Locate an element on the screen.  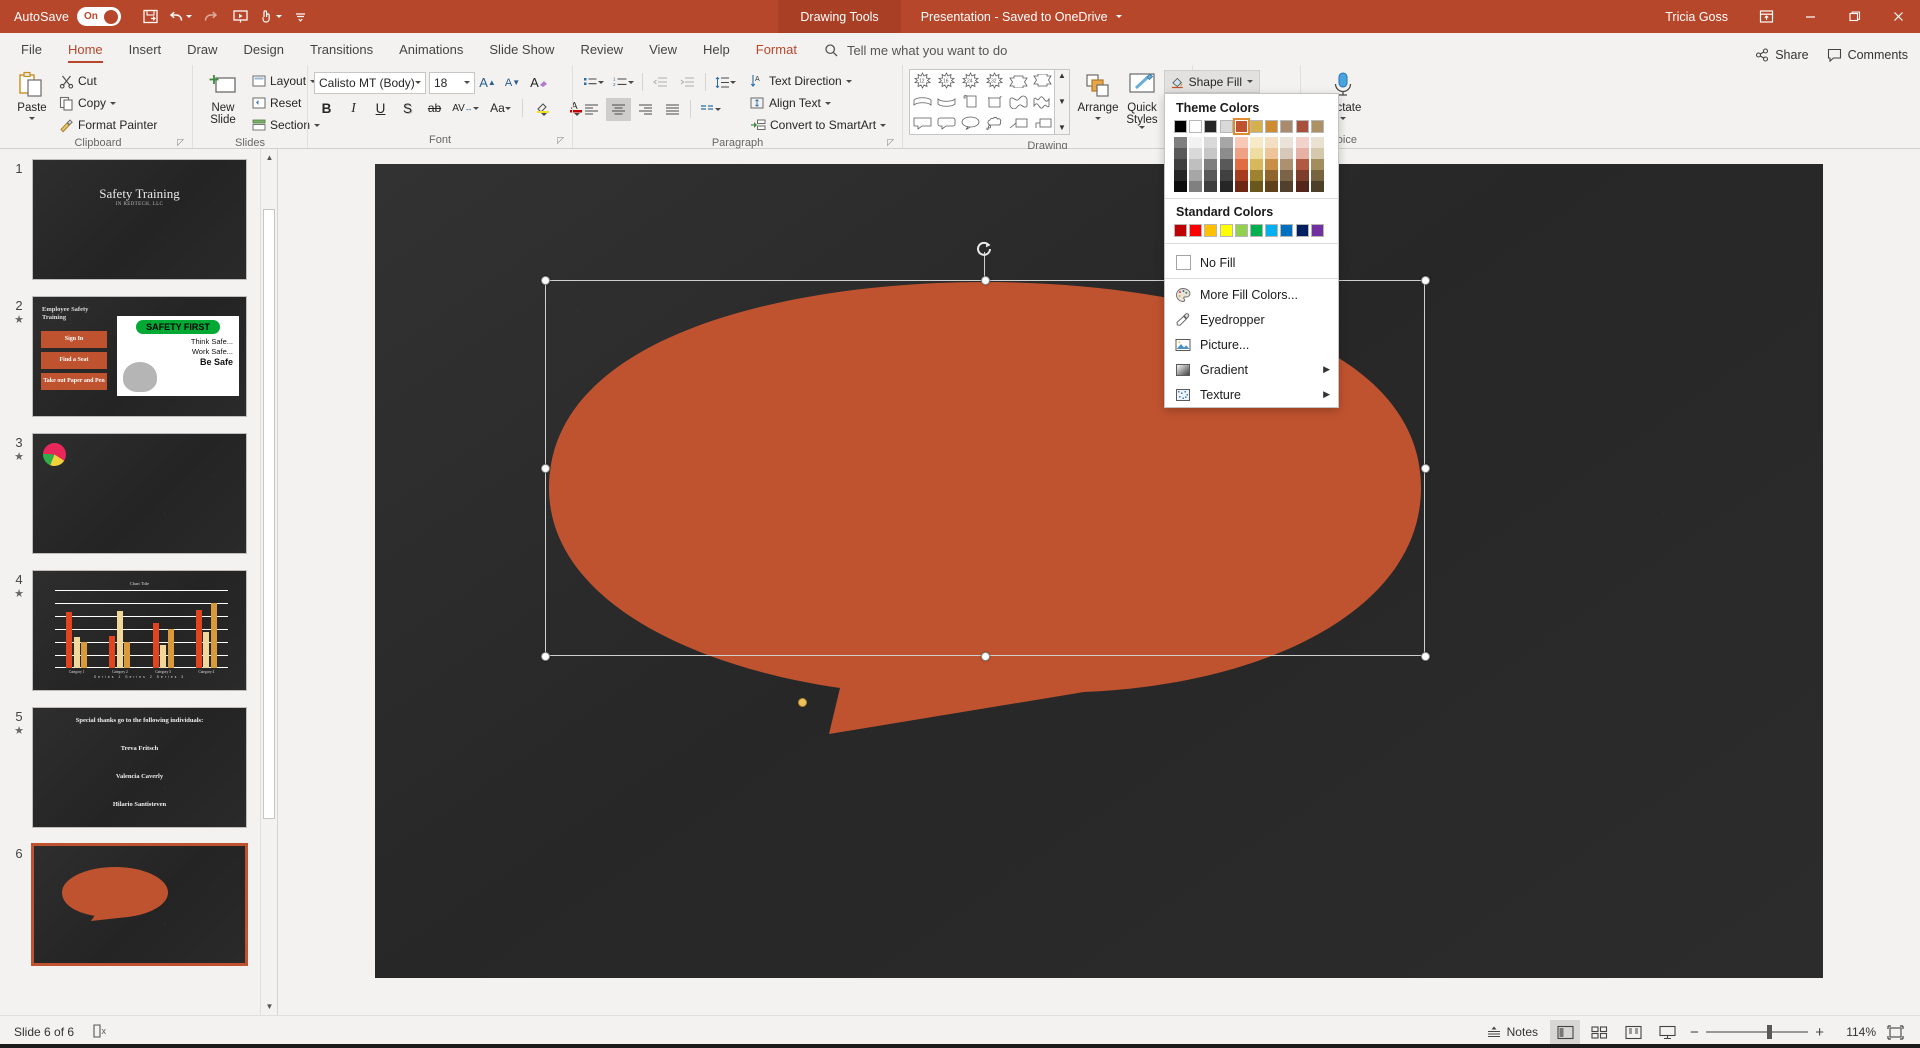
gallery-more-icon: ▼ is located at coordinates (1062, 128).